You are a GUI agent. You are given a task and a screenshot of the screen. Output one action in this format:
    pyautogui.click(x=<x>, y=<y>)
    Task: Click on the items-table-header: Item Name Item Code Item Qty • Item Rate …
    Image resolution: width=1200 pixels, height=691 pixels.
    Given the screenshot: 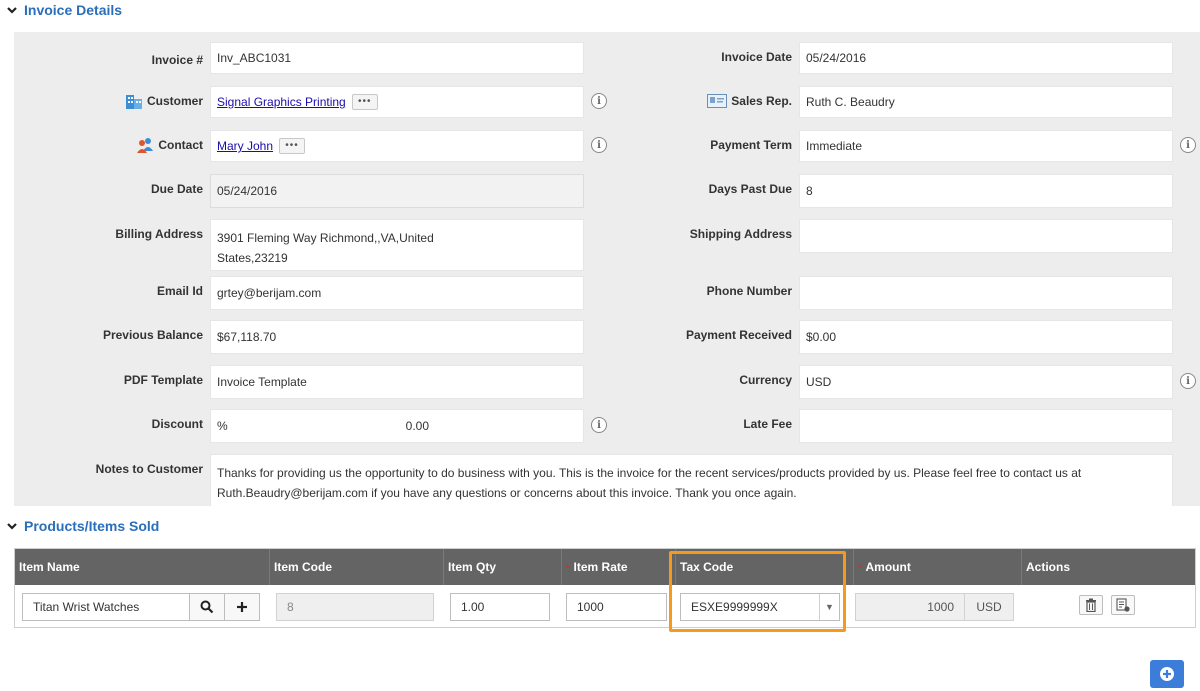 What is the action you would take?
    pyautogui.click(x=605, y=567)
    